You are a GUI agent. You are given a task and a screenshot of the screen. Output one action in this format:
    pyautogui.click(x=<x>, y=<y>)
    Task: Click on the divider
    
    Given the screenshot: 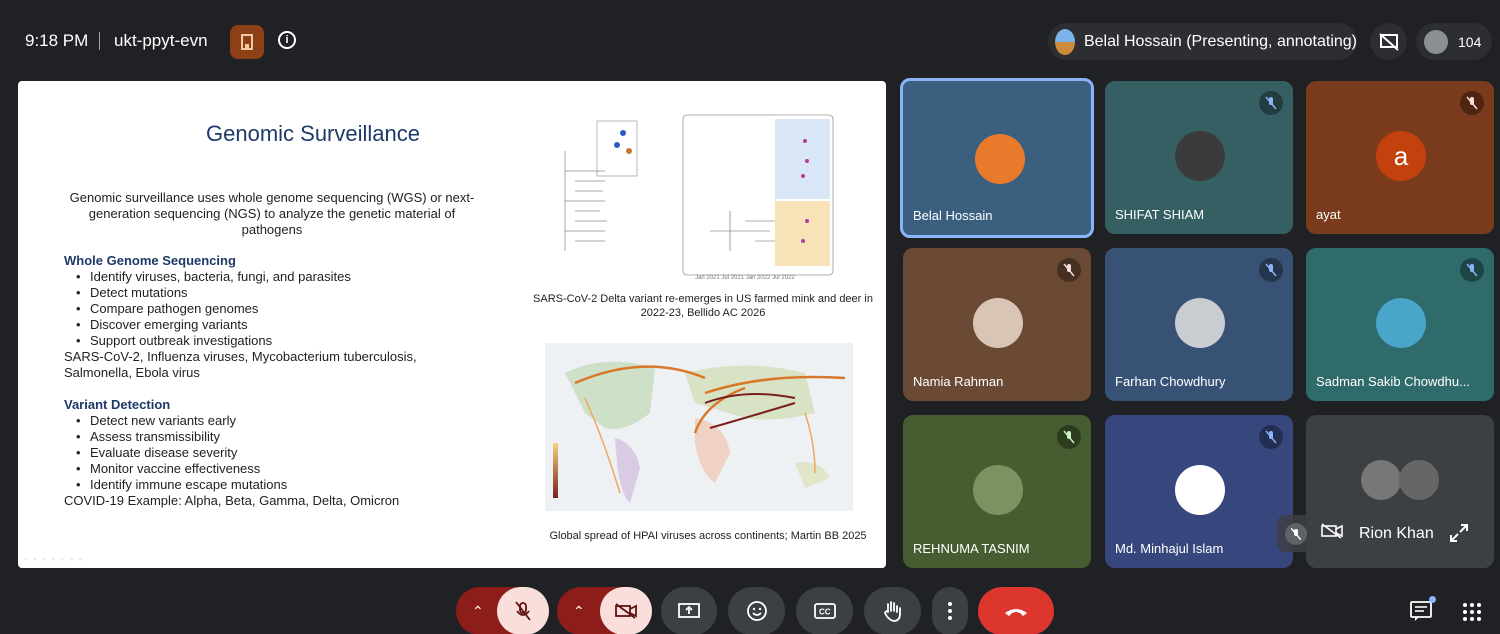 What is the action you would take?
    pyautogui.click(x=99, y=41)
    